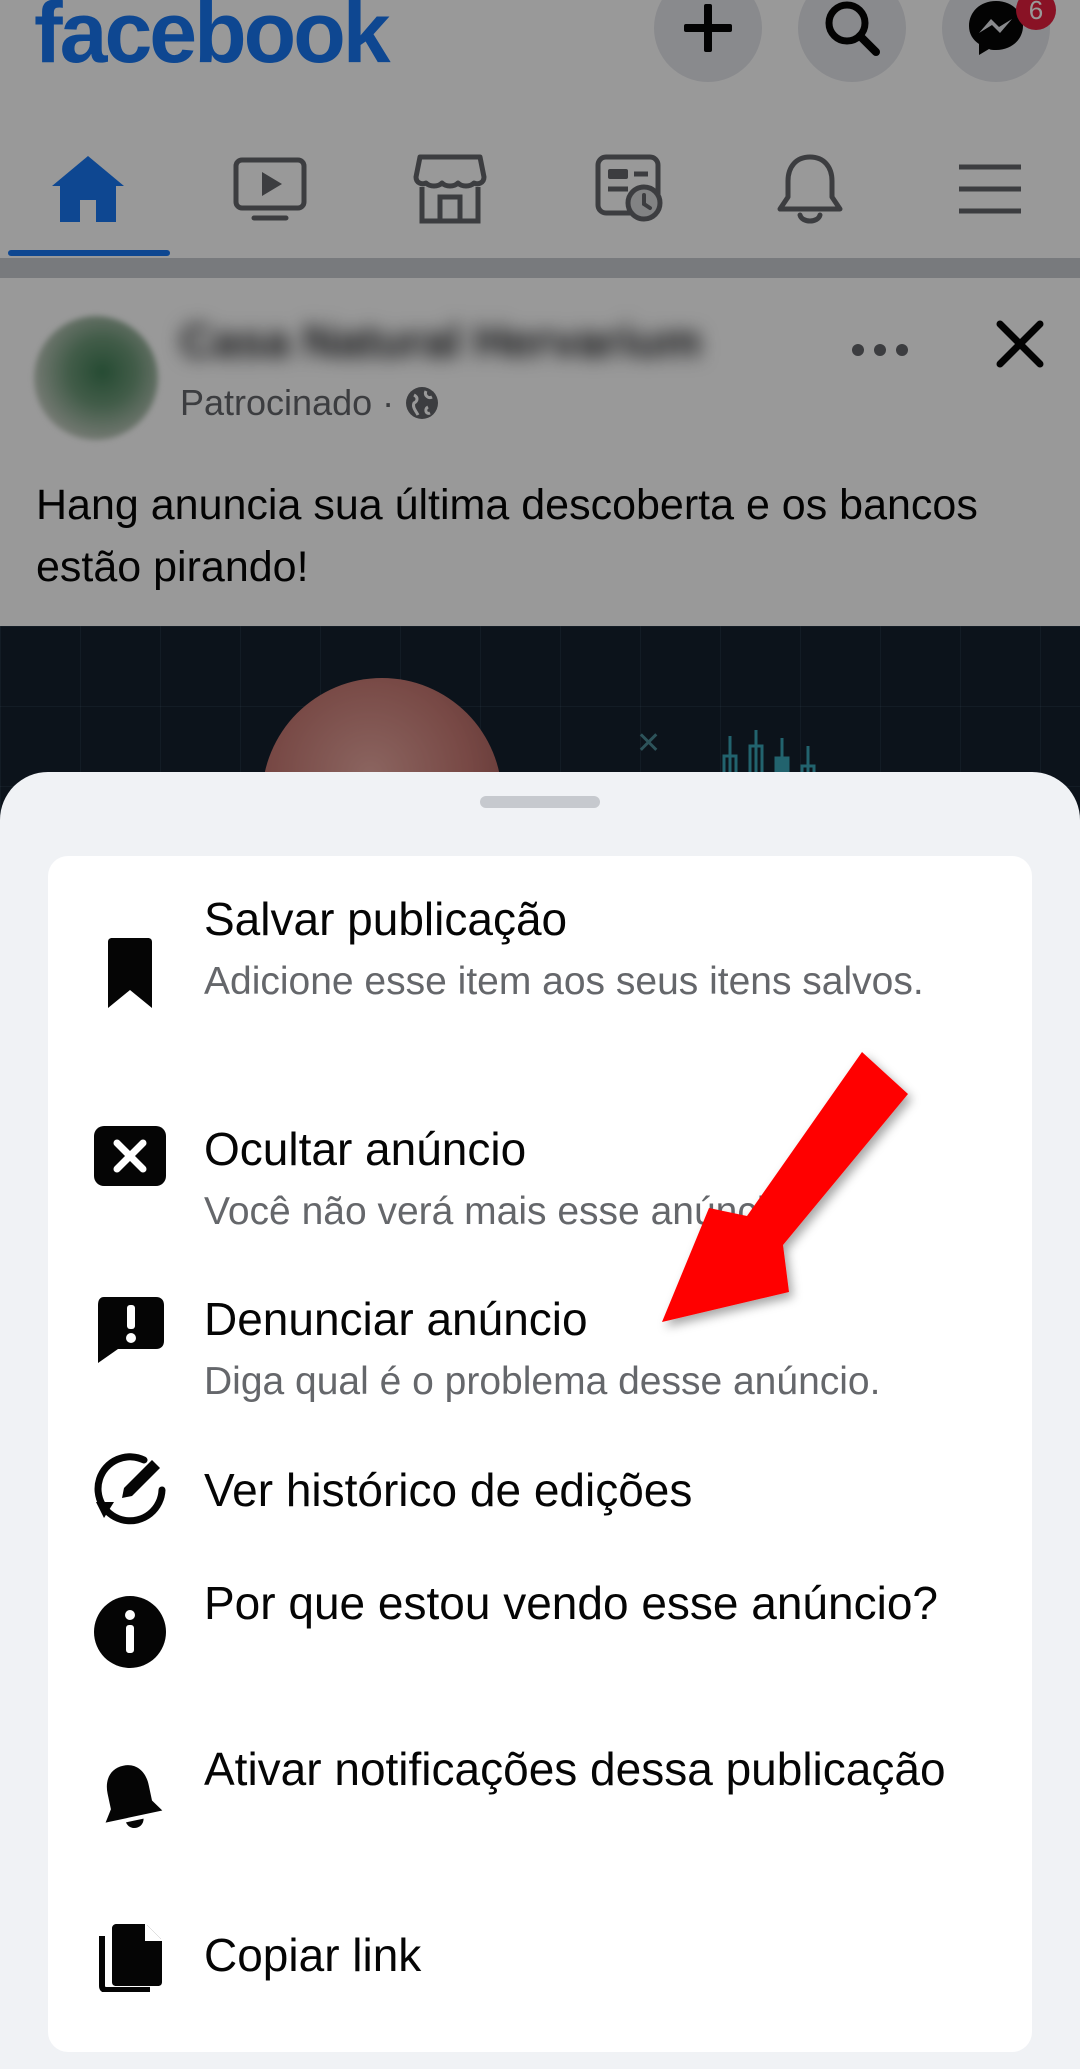  Describe the element at coordinates (130, 1798) in the screenshot. I see `bell-icon` at that location.